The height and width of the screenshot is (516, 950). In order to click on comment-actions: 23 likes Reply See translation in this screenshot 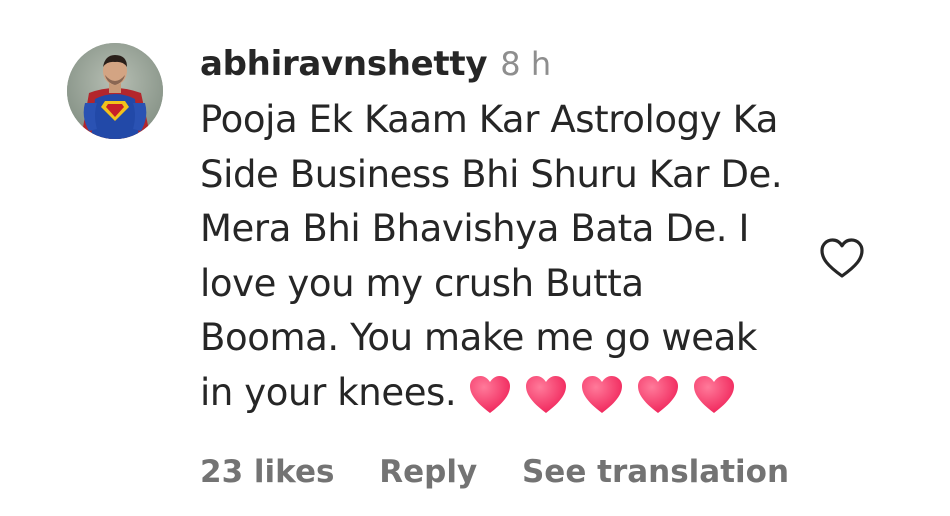, I will do `click(511, 472)`.